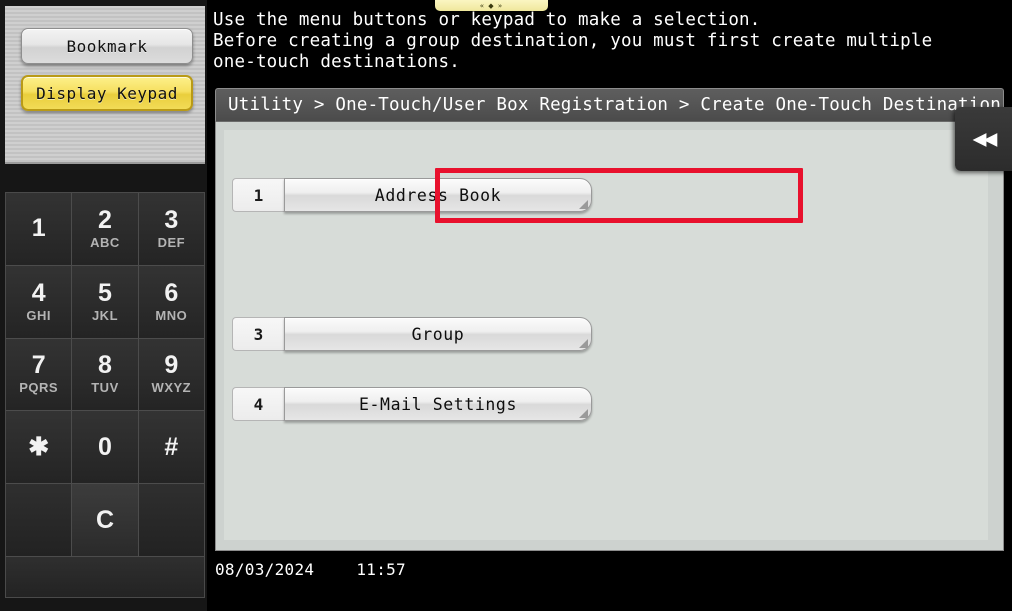  I want to click on collapse-panel-icon: ◀◀, so click(983, 139).